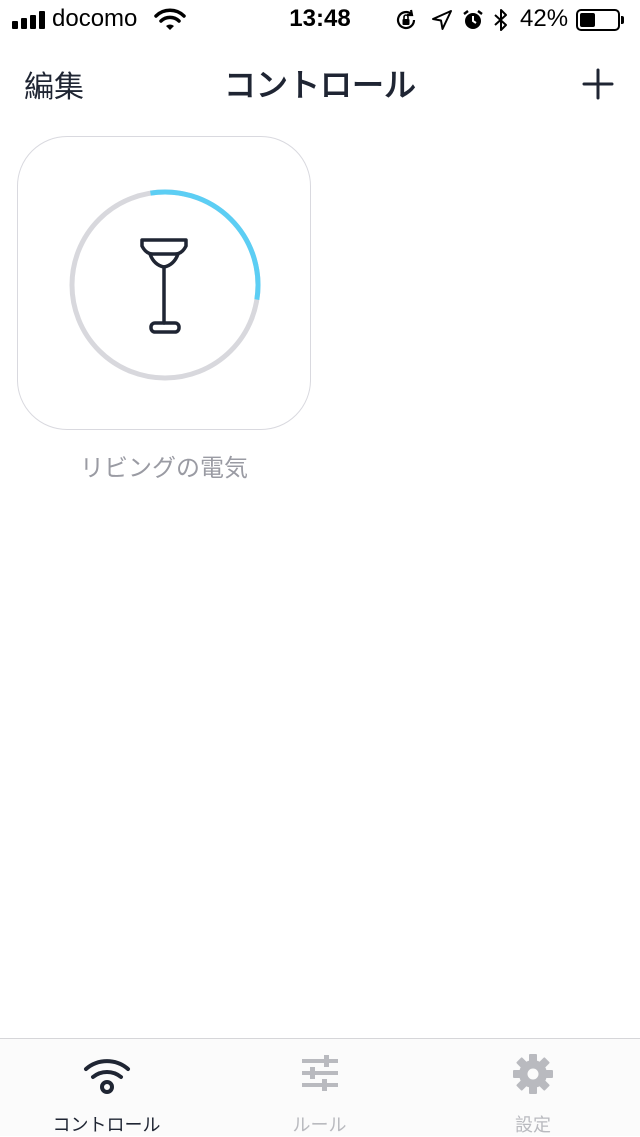 The width and height of the screenshot is (640, 1137). What do you see at coordinates (406, 19) in the screenshot?
I see `orientation-lock-icon` at bounding box center [406, 19].